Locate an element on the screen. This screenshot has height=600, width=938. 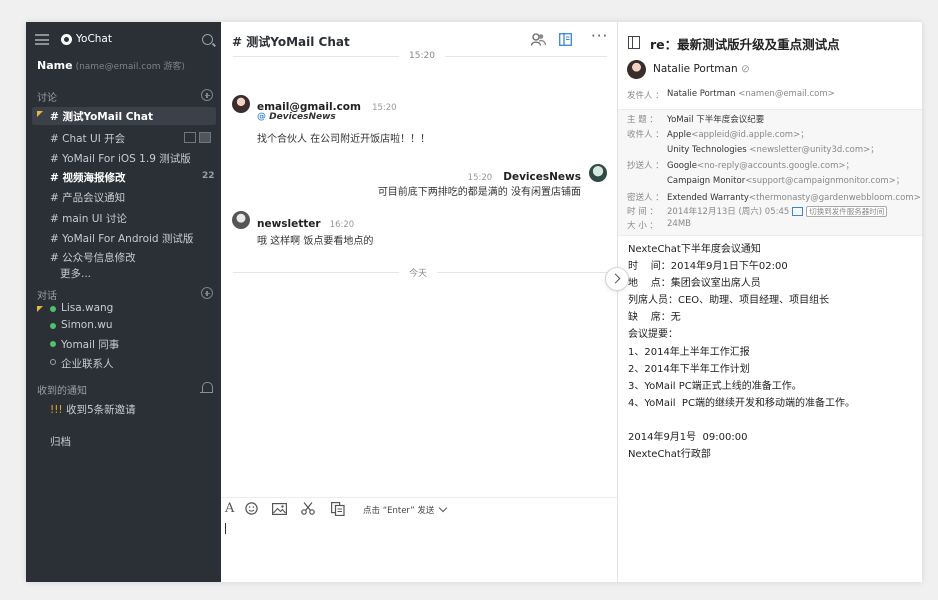
app-title: YoChat is located at coordinates (94, 39).